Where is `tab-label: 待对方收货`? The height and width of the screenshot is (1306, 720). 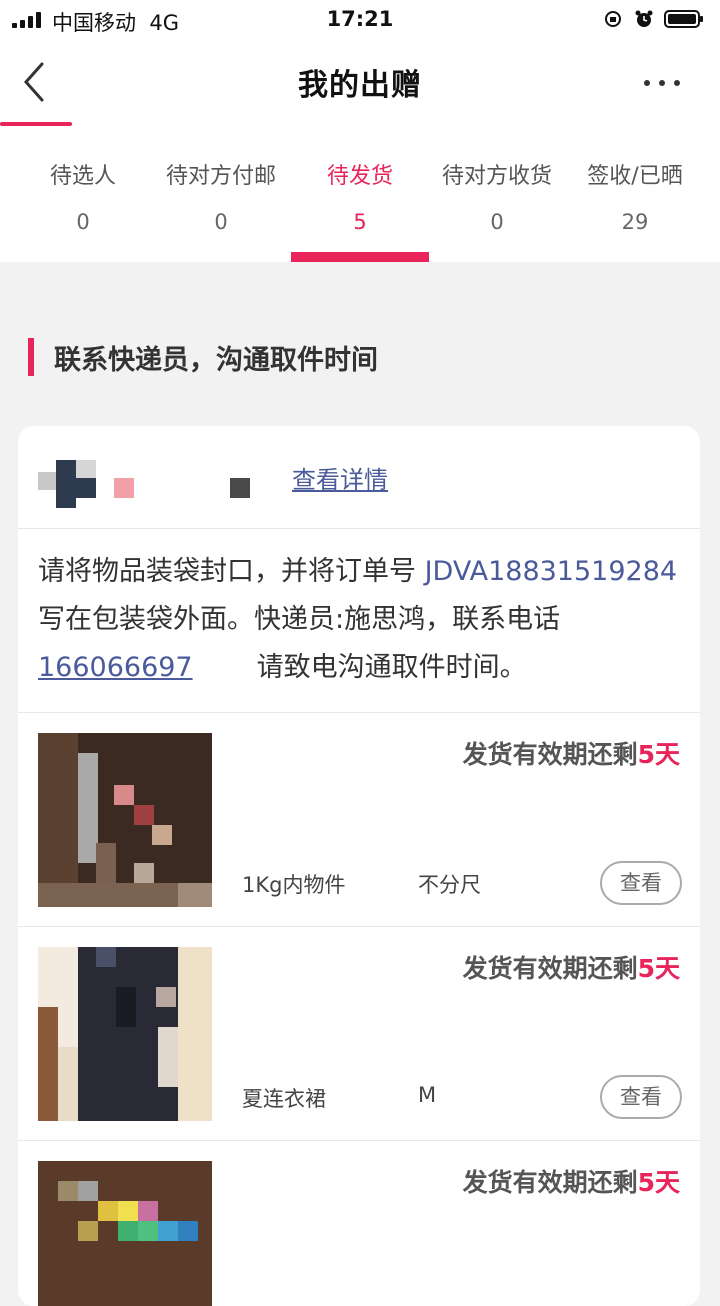
tab-label: 待对方收货 is located at coordinates (496, 176).